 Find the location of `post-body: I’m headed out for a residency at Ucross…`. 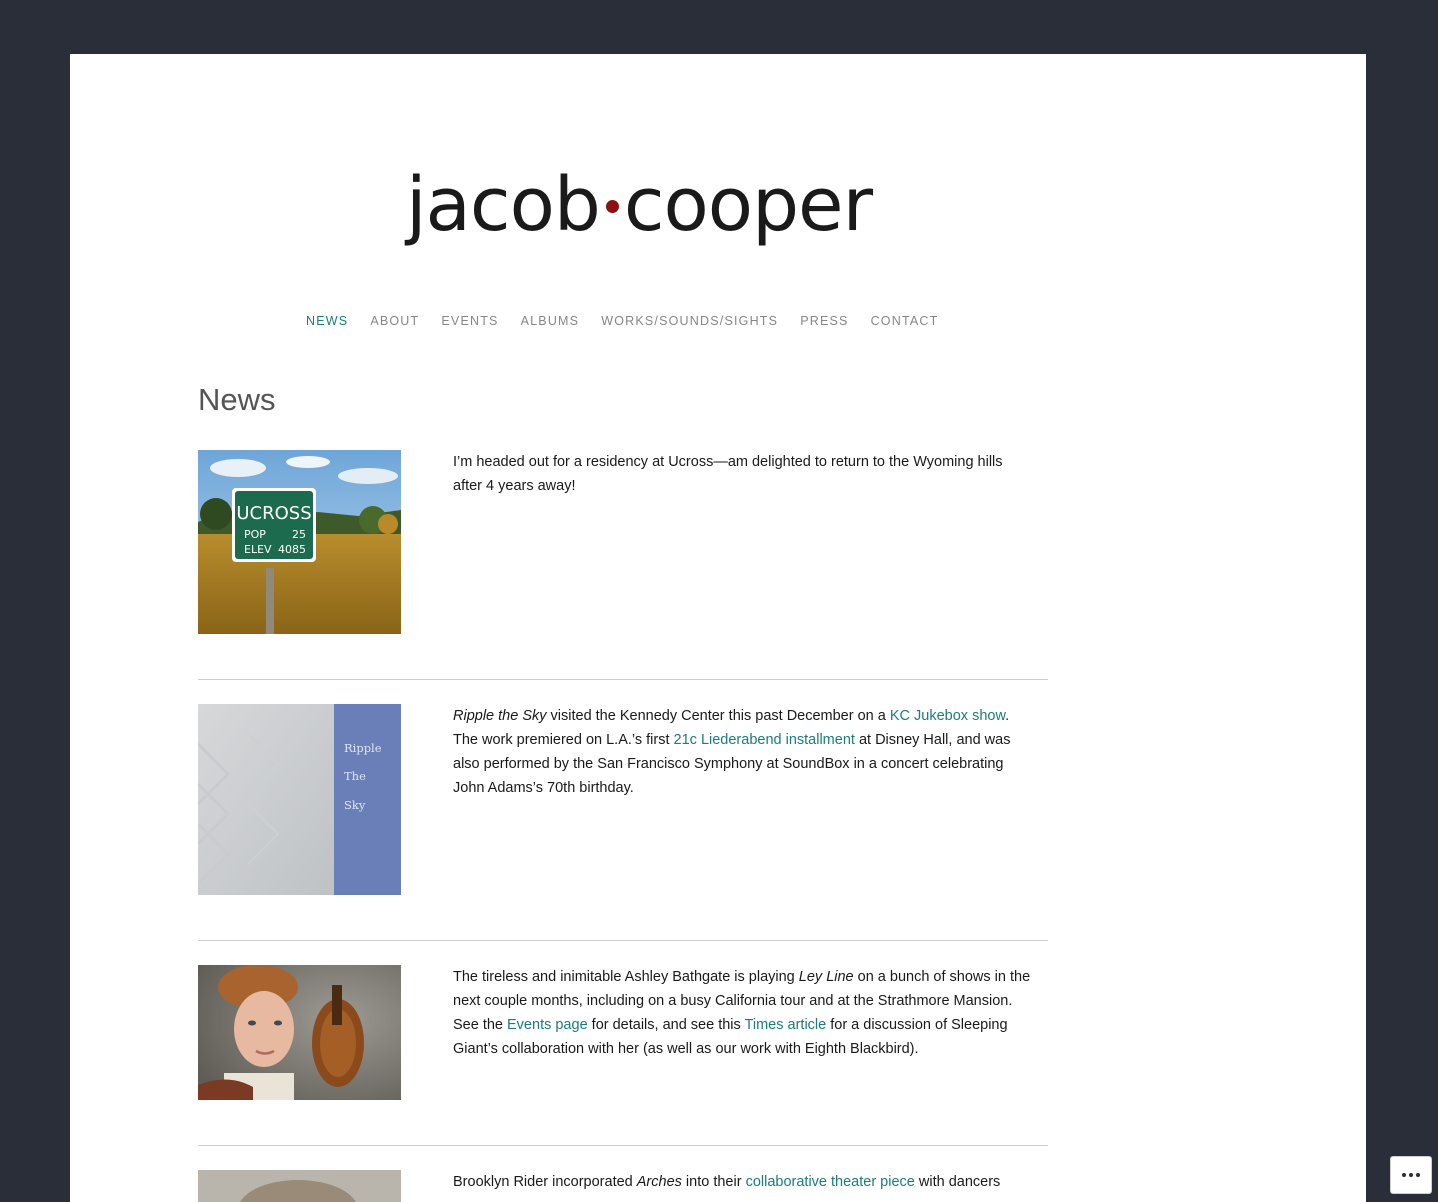

post-body: I’m headed out for a residency at Ucross… is located at coordinates (728, 474).